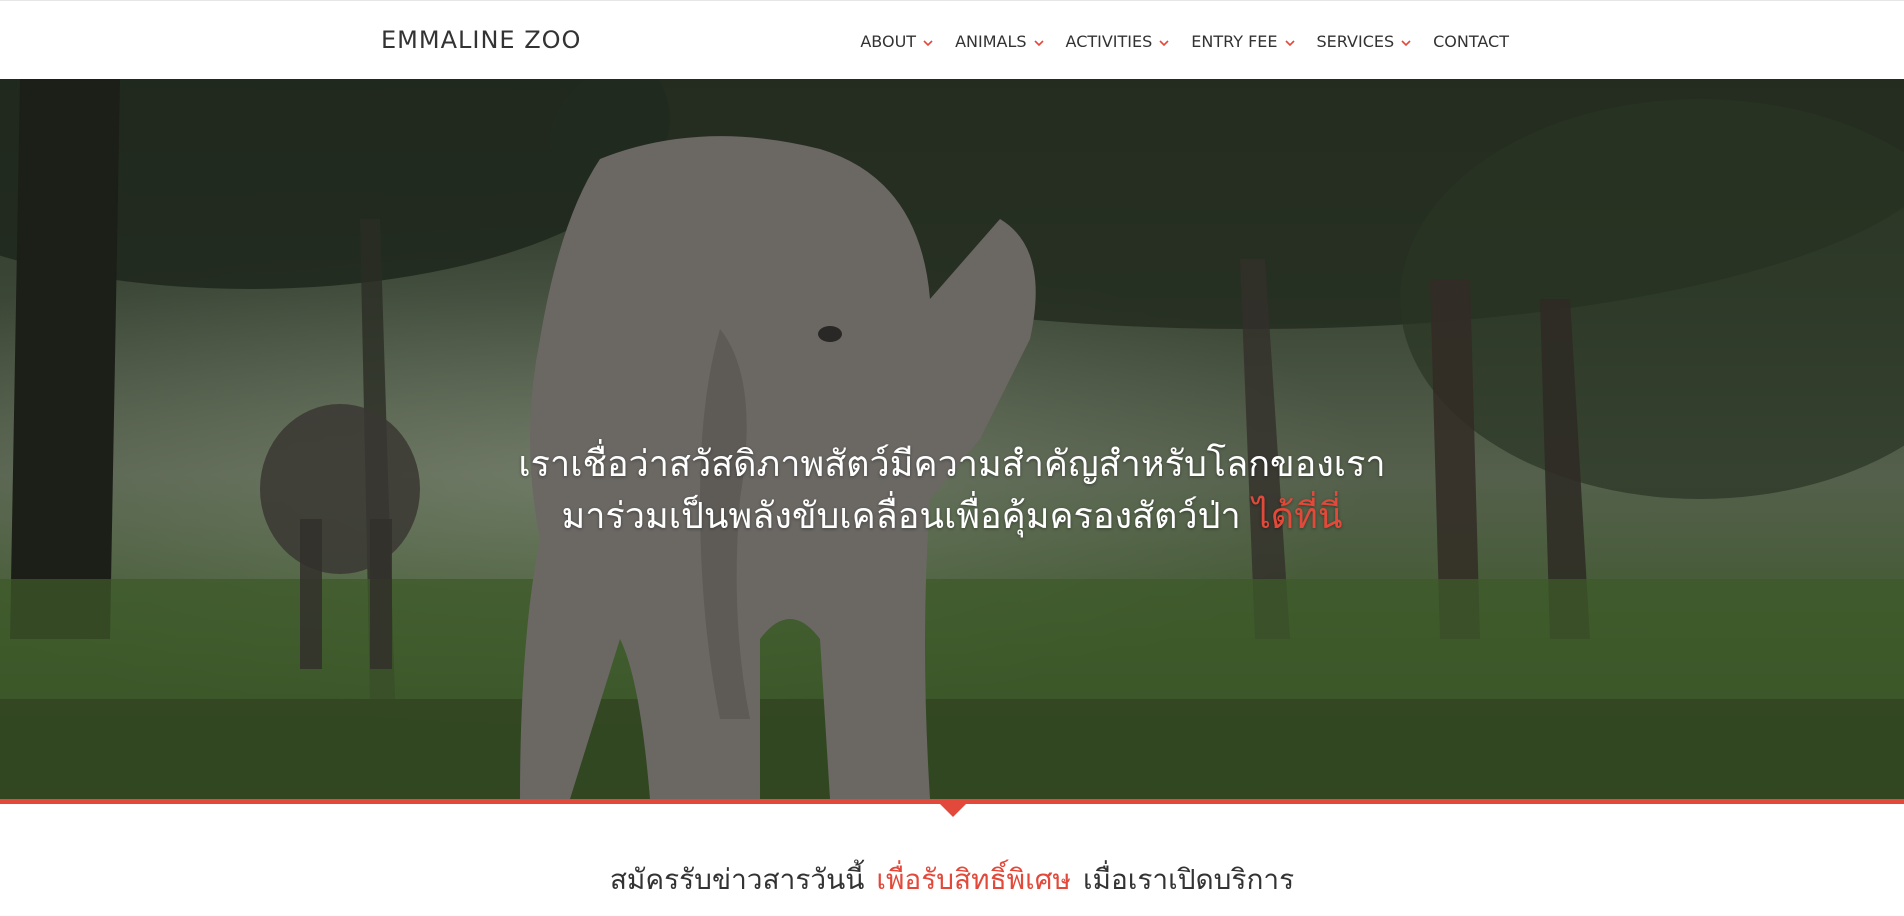 This screenshot has width=1904, height=916. Describe the element at coordinates (737, 879) in the screenshot. I see `subscribe-text-before: สมัครรับข่าวสารวันนี้` at that location.